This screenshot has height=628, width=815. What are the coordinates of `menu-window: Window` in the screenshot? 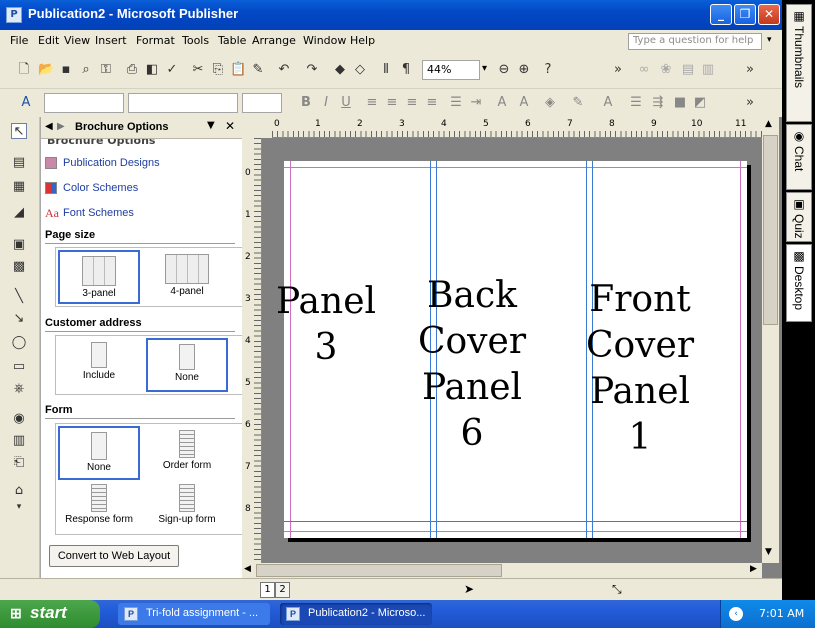 It's located at (324, 40).